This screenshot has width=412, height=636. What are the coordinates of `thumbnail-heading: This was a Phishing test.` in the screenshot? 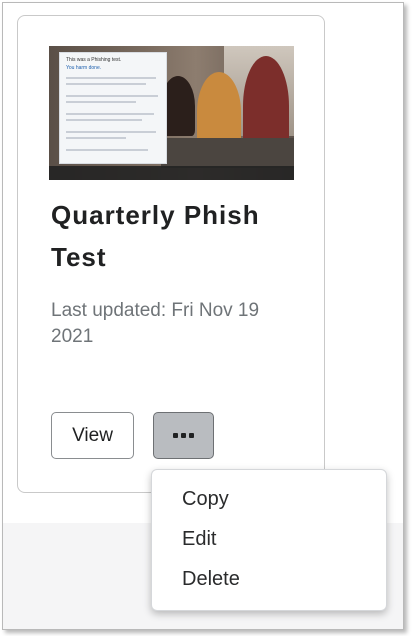 It's located at (94, 60).